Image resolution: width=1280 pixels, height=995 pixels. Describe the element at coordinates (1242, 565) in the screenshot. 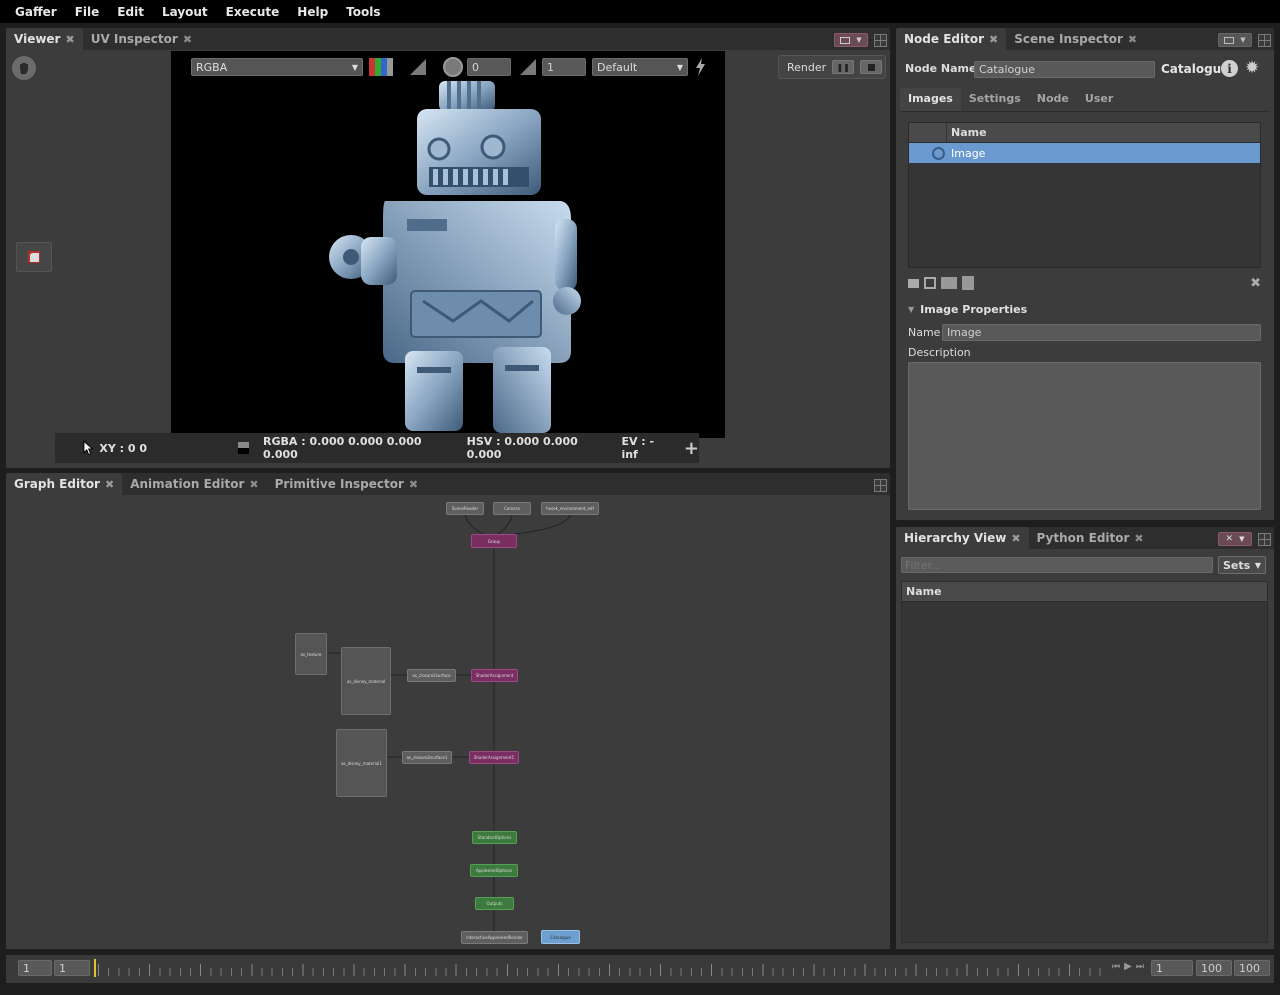

I see `sets-dropdown: Sets ▼` at that location.